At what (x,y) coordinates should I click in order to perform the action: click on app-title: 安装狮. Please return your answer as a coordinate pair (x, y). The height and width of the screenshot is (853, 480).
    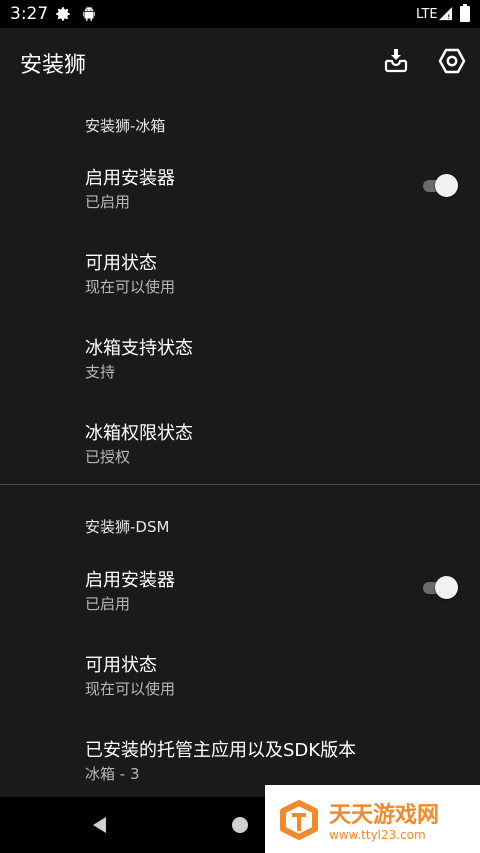
    Looking at the image, I should click on (53, 65).